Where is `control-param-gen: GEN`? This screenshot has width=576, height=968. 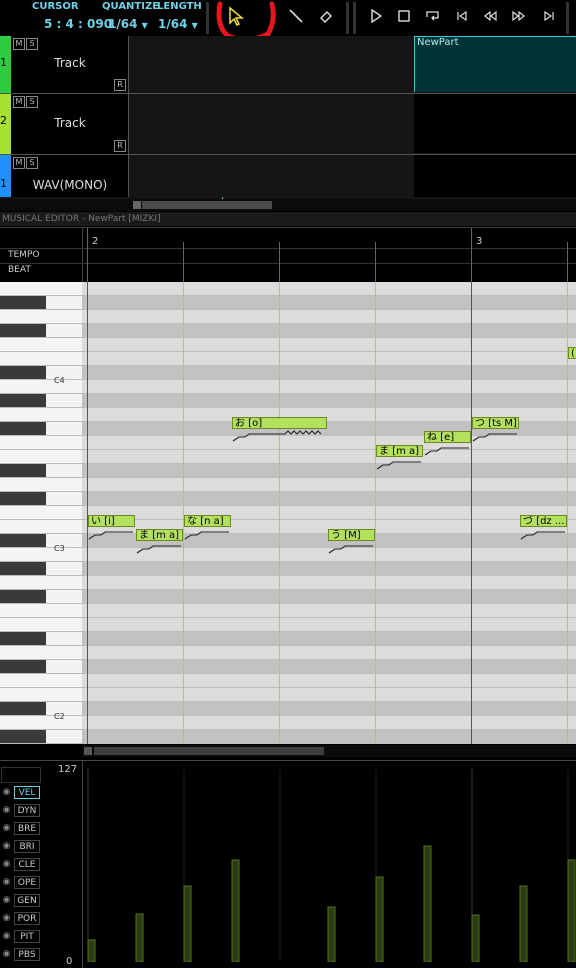 control-param-gen: GEN is located at coordinates (27, 900).